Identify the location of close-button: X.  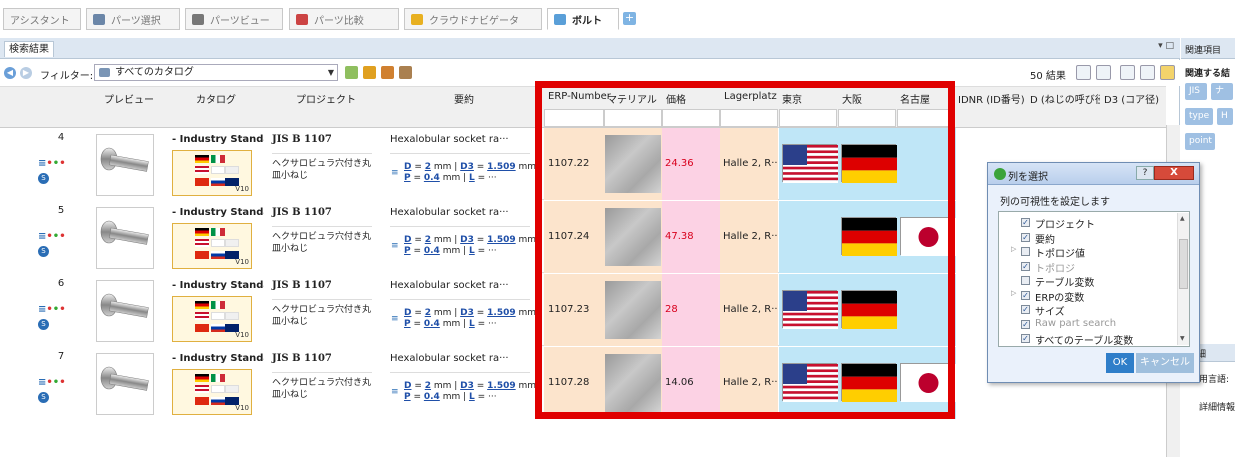
(1174, 173).